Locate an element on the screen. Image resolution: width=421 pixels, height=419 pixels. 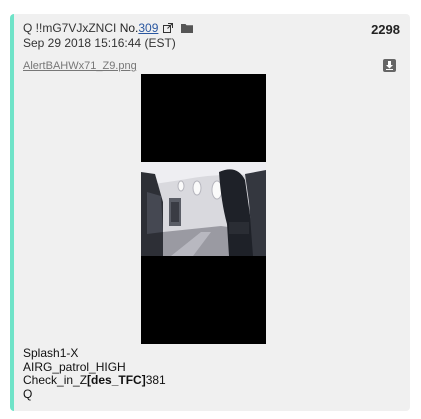
post-count: 2298 is located at coordinates (385, 29).